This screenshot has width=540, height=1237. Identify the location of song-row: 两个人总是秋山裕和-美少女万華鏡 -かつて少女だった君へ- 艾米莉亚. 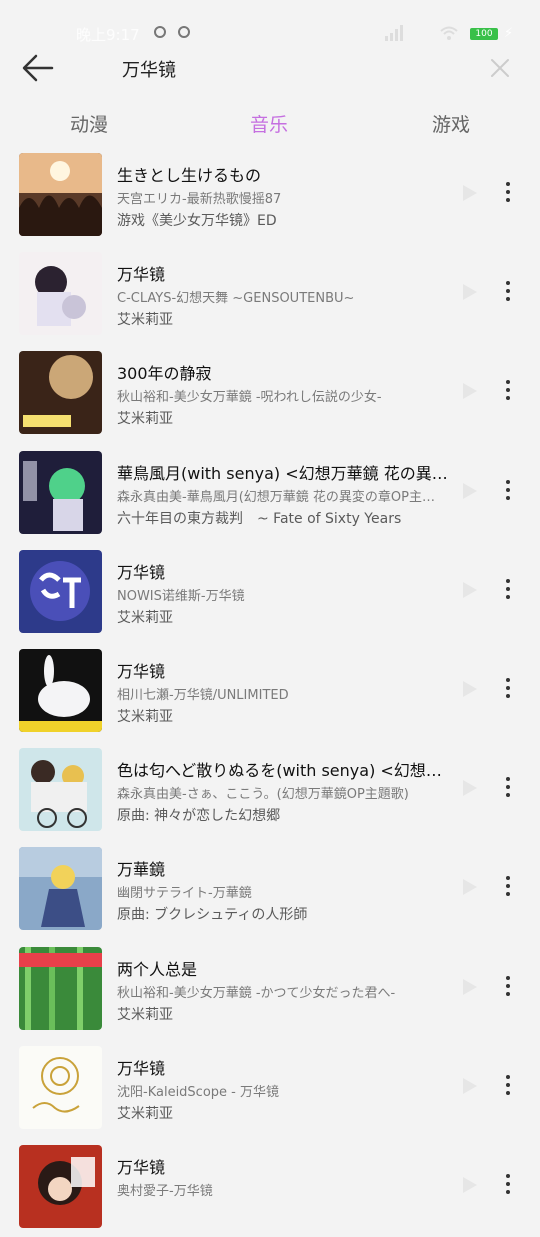
(270, 989).